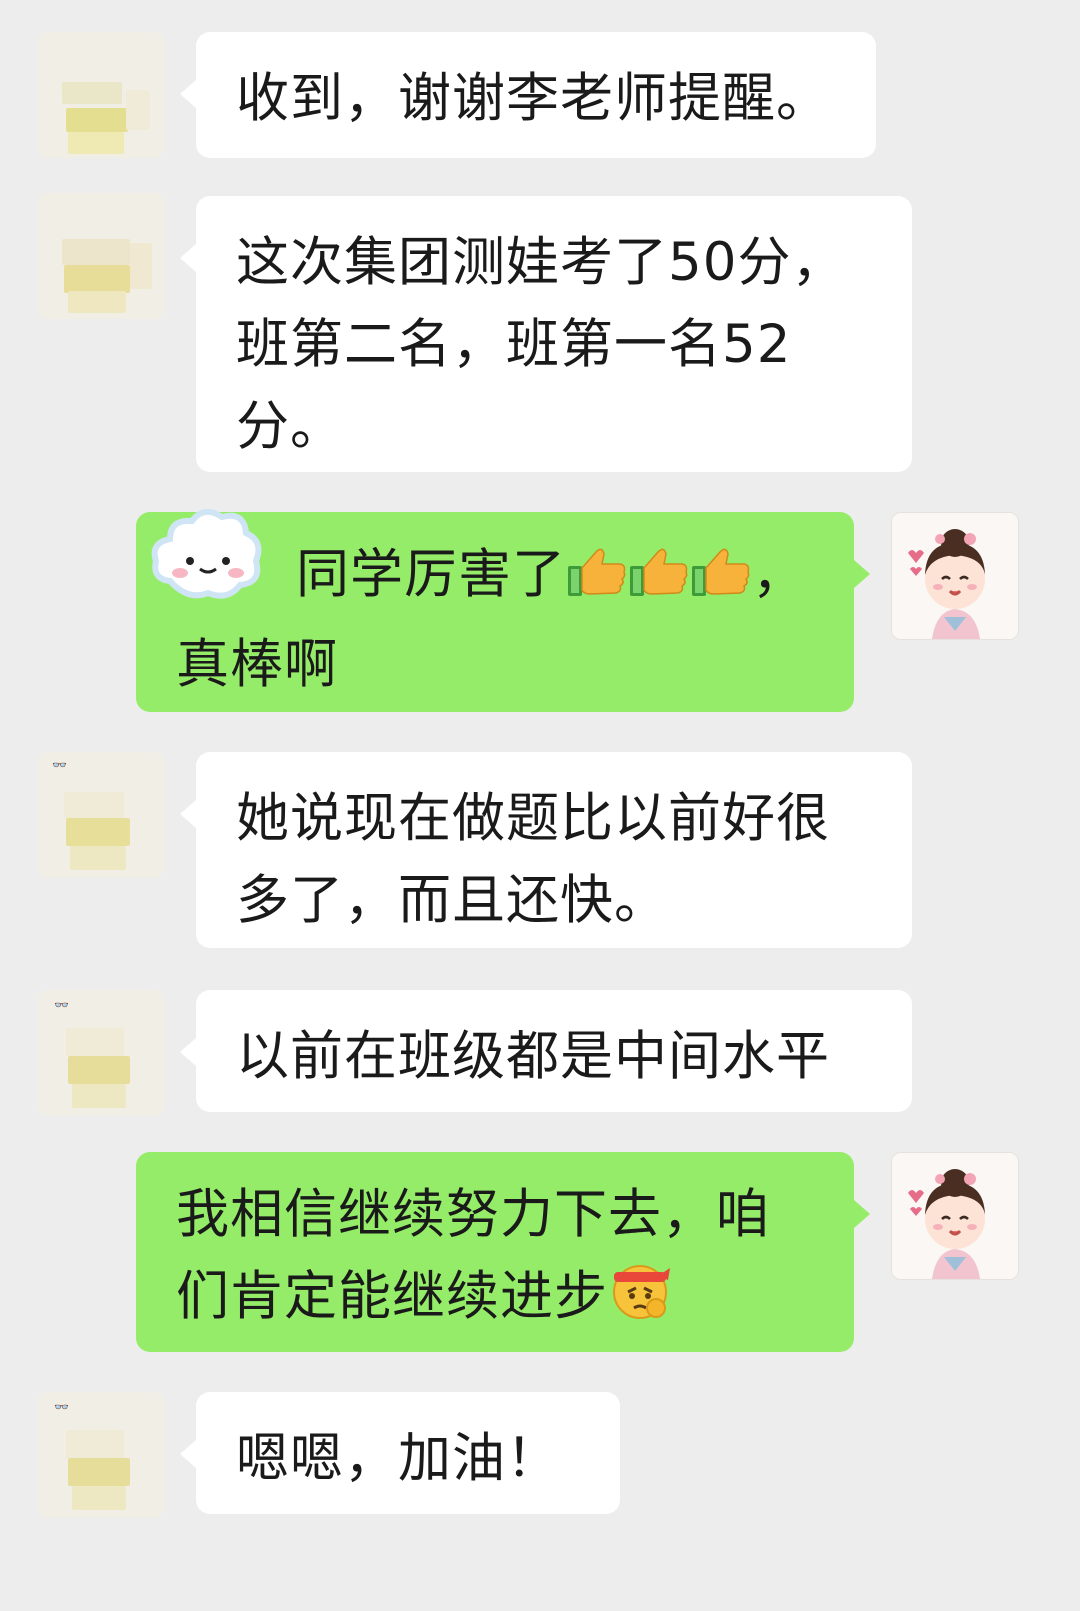 This screenshot has height=1611, width=1080. Describe the element at coordinates (473, 1255) in the screenshot. I see `message-text: 我相信继续努力下去，咱 们肯定能继续进步` at that location.